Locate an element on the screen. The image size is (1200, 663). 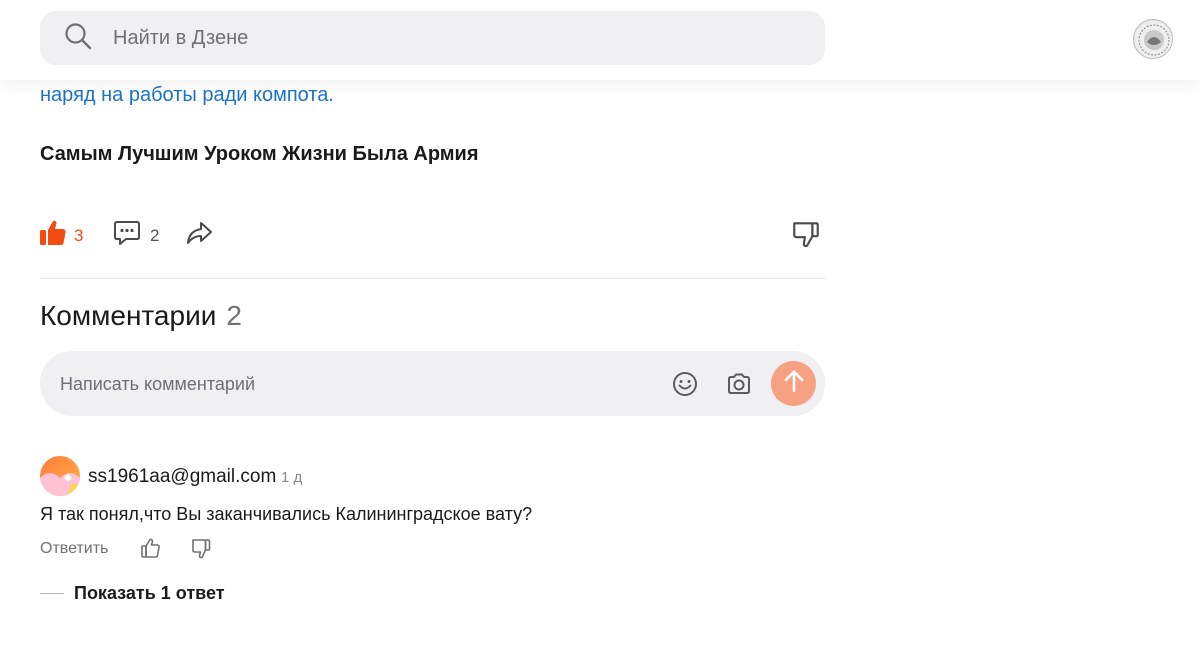
comment-thumb-down-icon is located at coordinates (201, 549).